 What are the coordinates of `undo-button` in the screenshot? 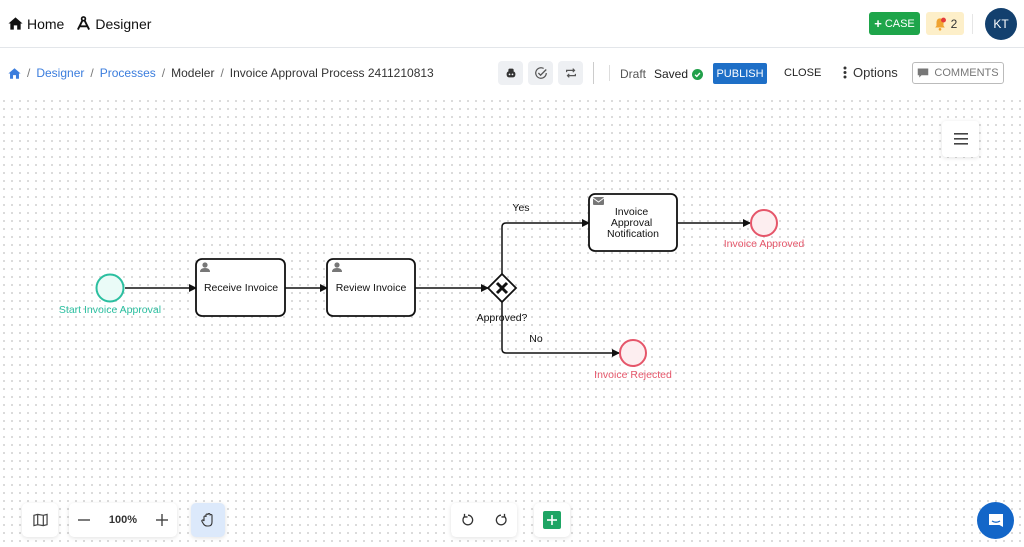 It's located at (468, 520).